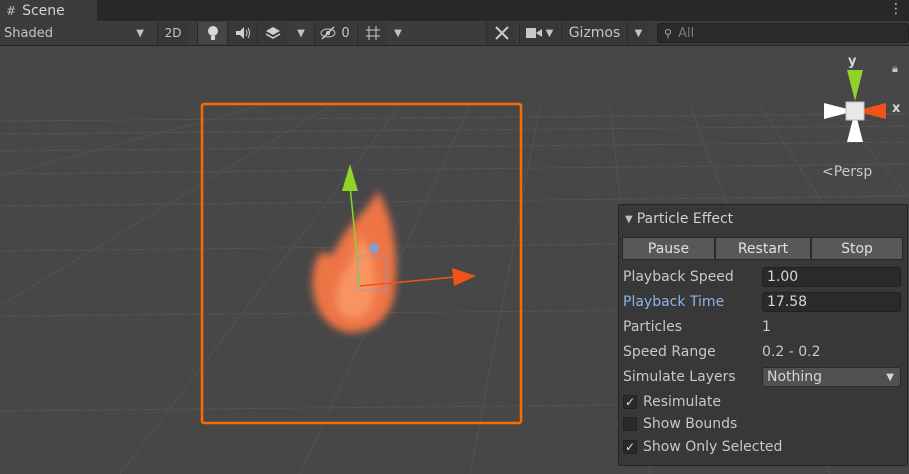 This screenshot has width=909, height=474. Describe the element at coordinates (43, 10) in the screenshot. I see `tab-scene-label: Scene` at that location.